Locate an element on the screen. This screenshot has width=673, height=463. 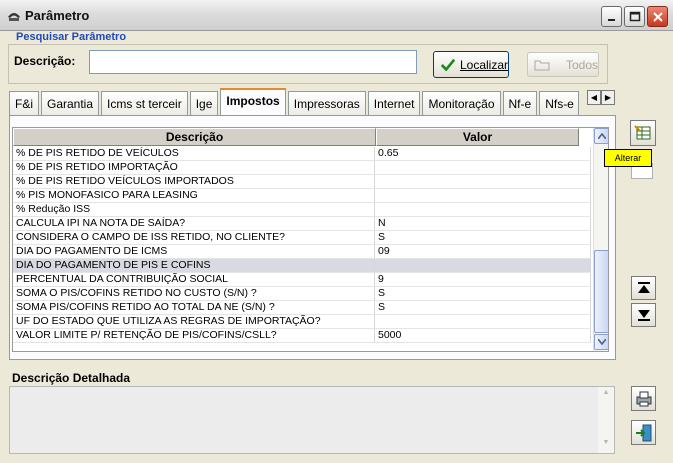
tab-impressoras: Impressoras is located at coordinates (326, 103).